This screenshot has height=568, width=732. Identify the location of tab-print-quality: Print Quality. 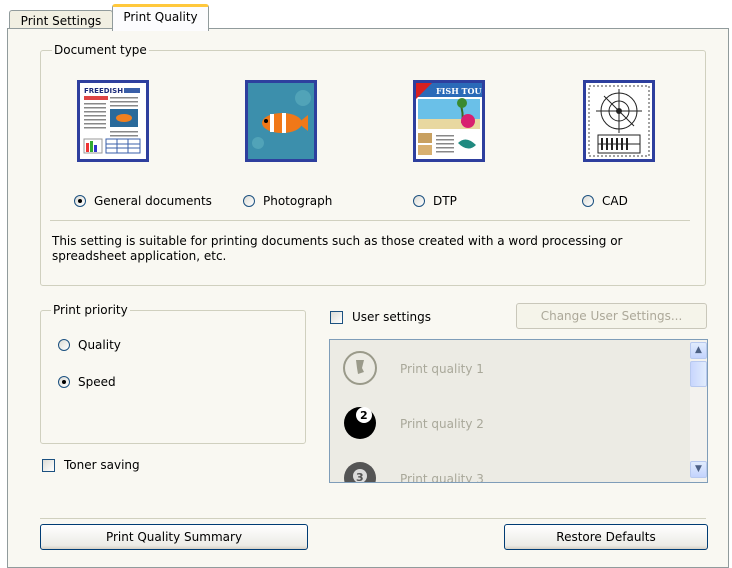
(160, 17).